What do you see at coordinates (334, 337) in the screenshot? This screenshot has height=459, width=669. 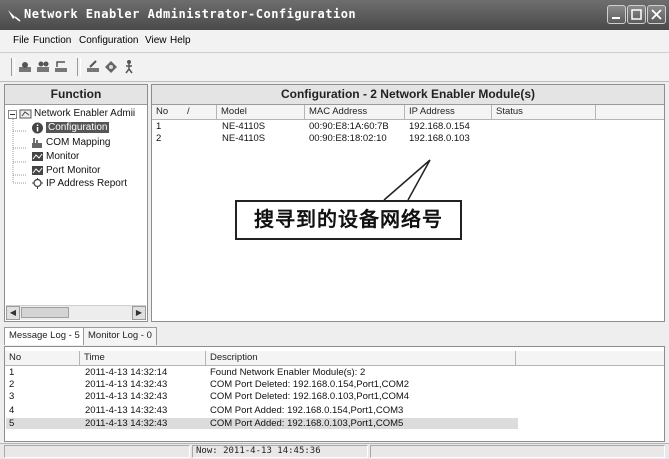 I see `log-tabs: Message Log - 5 Monitor Log - 0` at bounding box center [334, 337].